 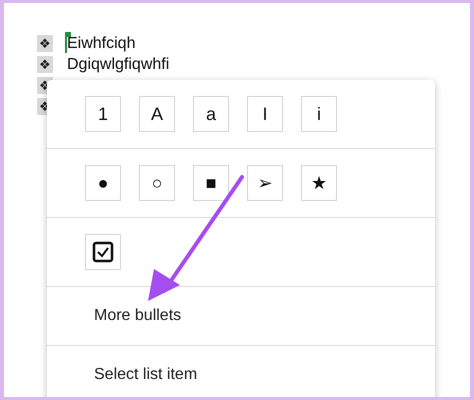 What do you see at coordinates (157, 114) in the screenshot?
I see `numbering-option: A` at bounding box center [157, 114].